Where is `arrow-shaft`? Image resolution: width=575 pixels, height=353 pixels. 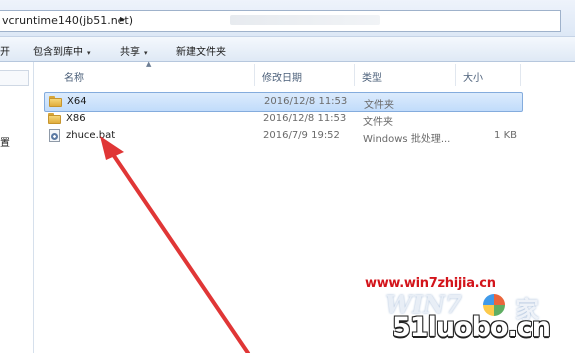
arrow-shaft is located at coordinates (179, 250).